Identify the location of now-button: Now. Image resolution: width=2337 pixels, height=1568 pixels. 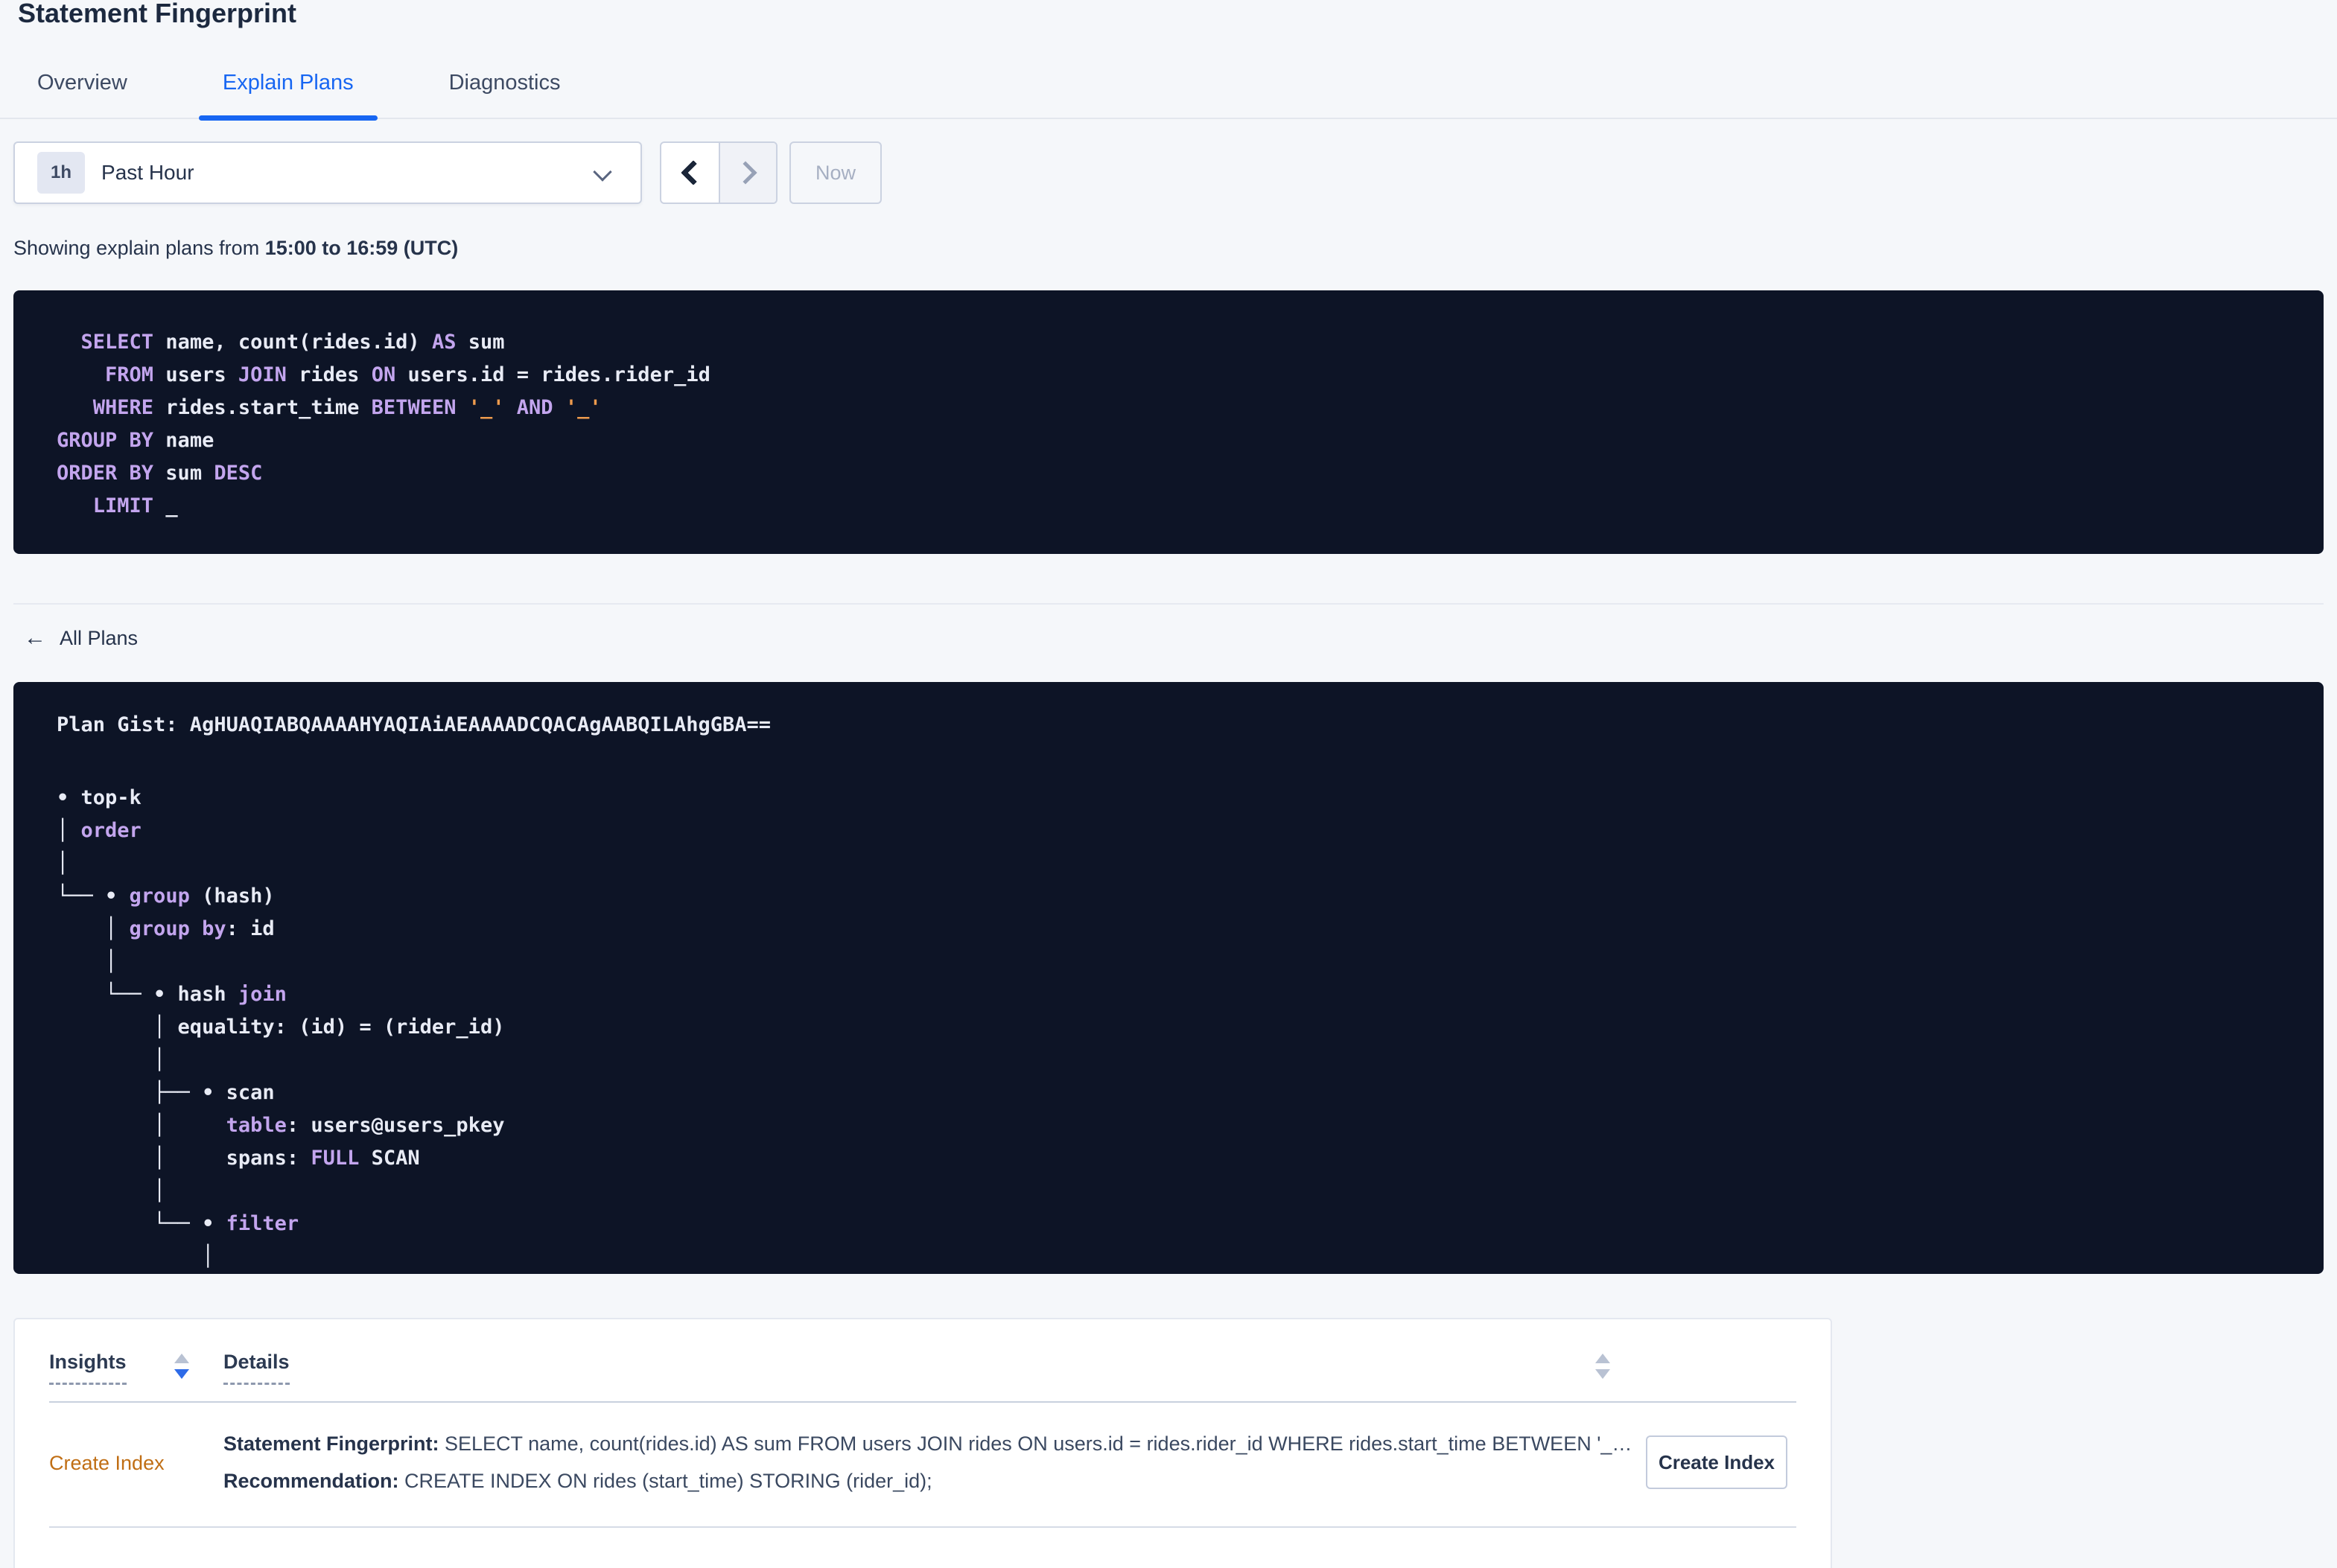
(836, 172).